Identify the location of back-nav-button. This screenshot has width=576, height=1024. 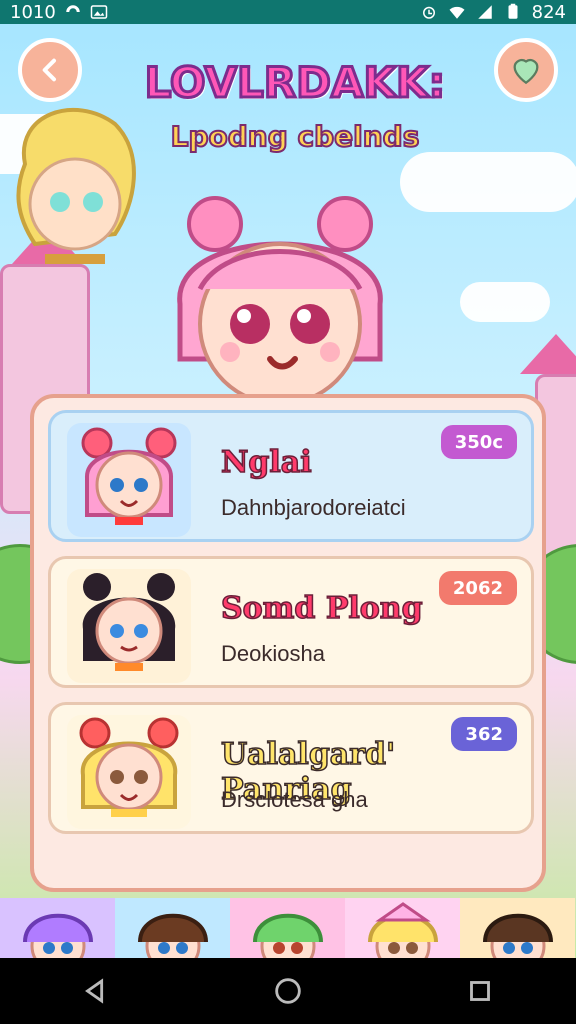
(96, 991).